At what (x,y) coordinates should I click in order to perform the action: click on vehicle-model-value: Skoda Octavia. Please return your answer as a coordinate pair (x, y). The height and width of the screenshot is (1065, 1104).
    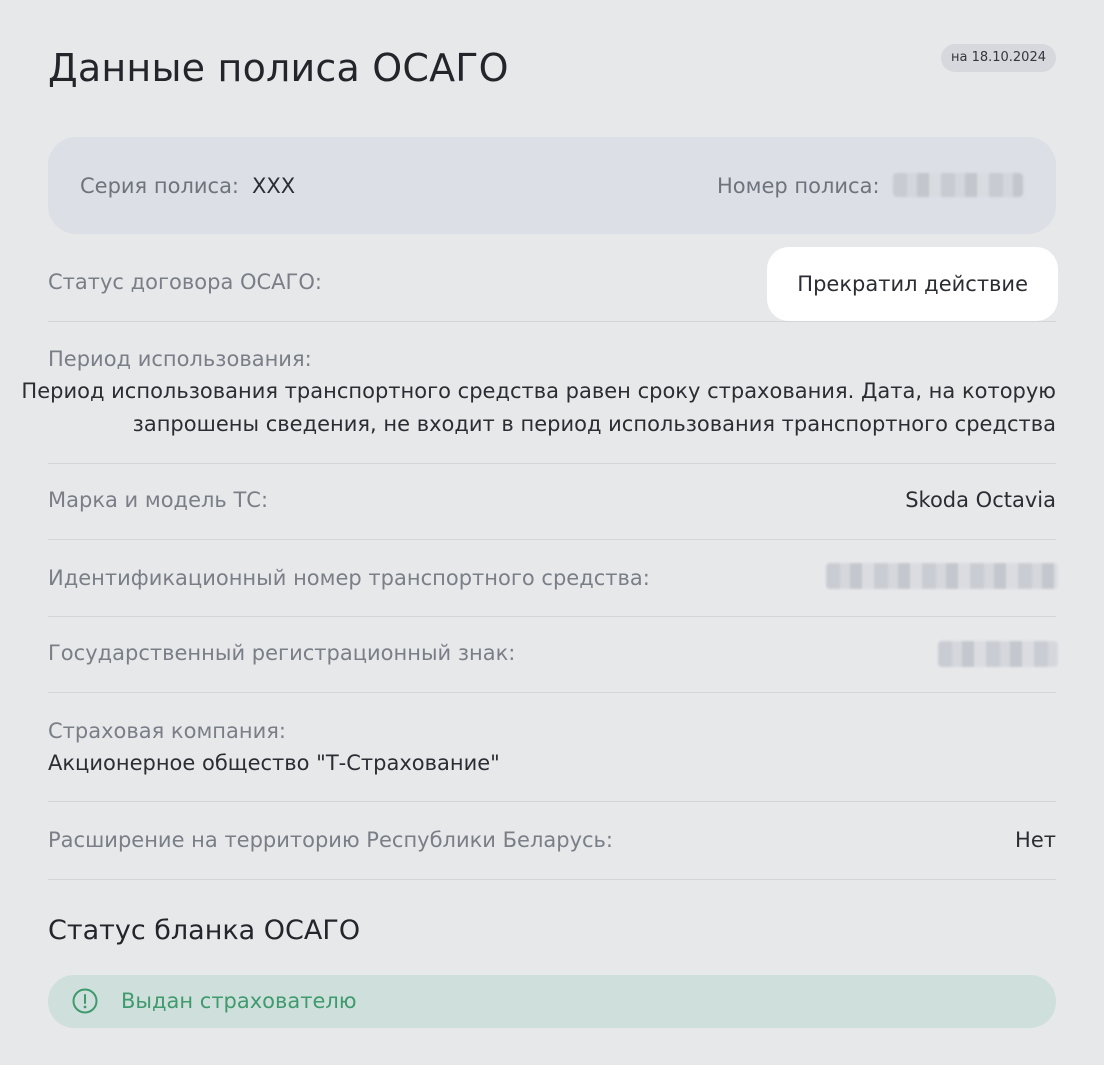
    Looking at the image, I should click on (980, 500).